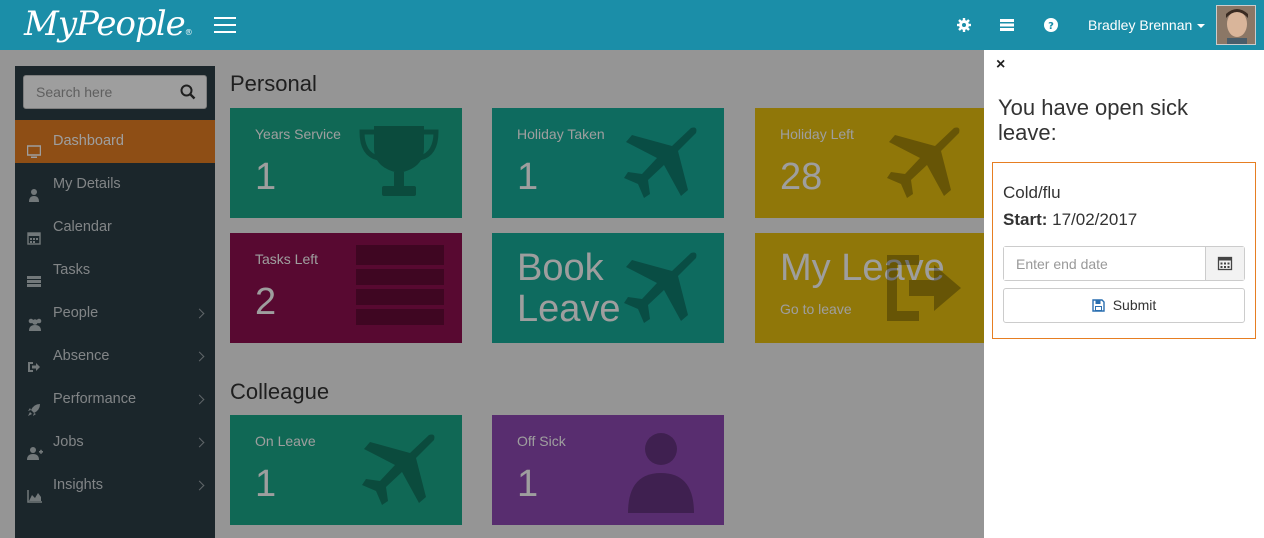 The width and height of the screenshot is (1264, 538). I want to click on leave-start: Start: 17/02/2017, so click(1070, 219).